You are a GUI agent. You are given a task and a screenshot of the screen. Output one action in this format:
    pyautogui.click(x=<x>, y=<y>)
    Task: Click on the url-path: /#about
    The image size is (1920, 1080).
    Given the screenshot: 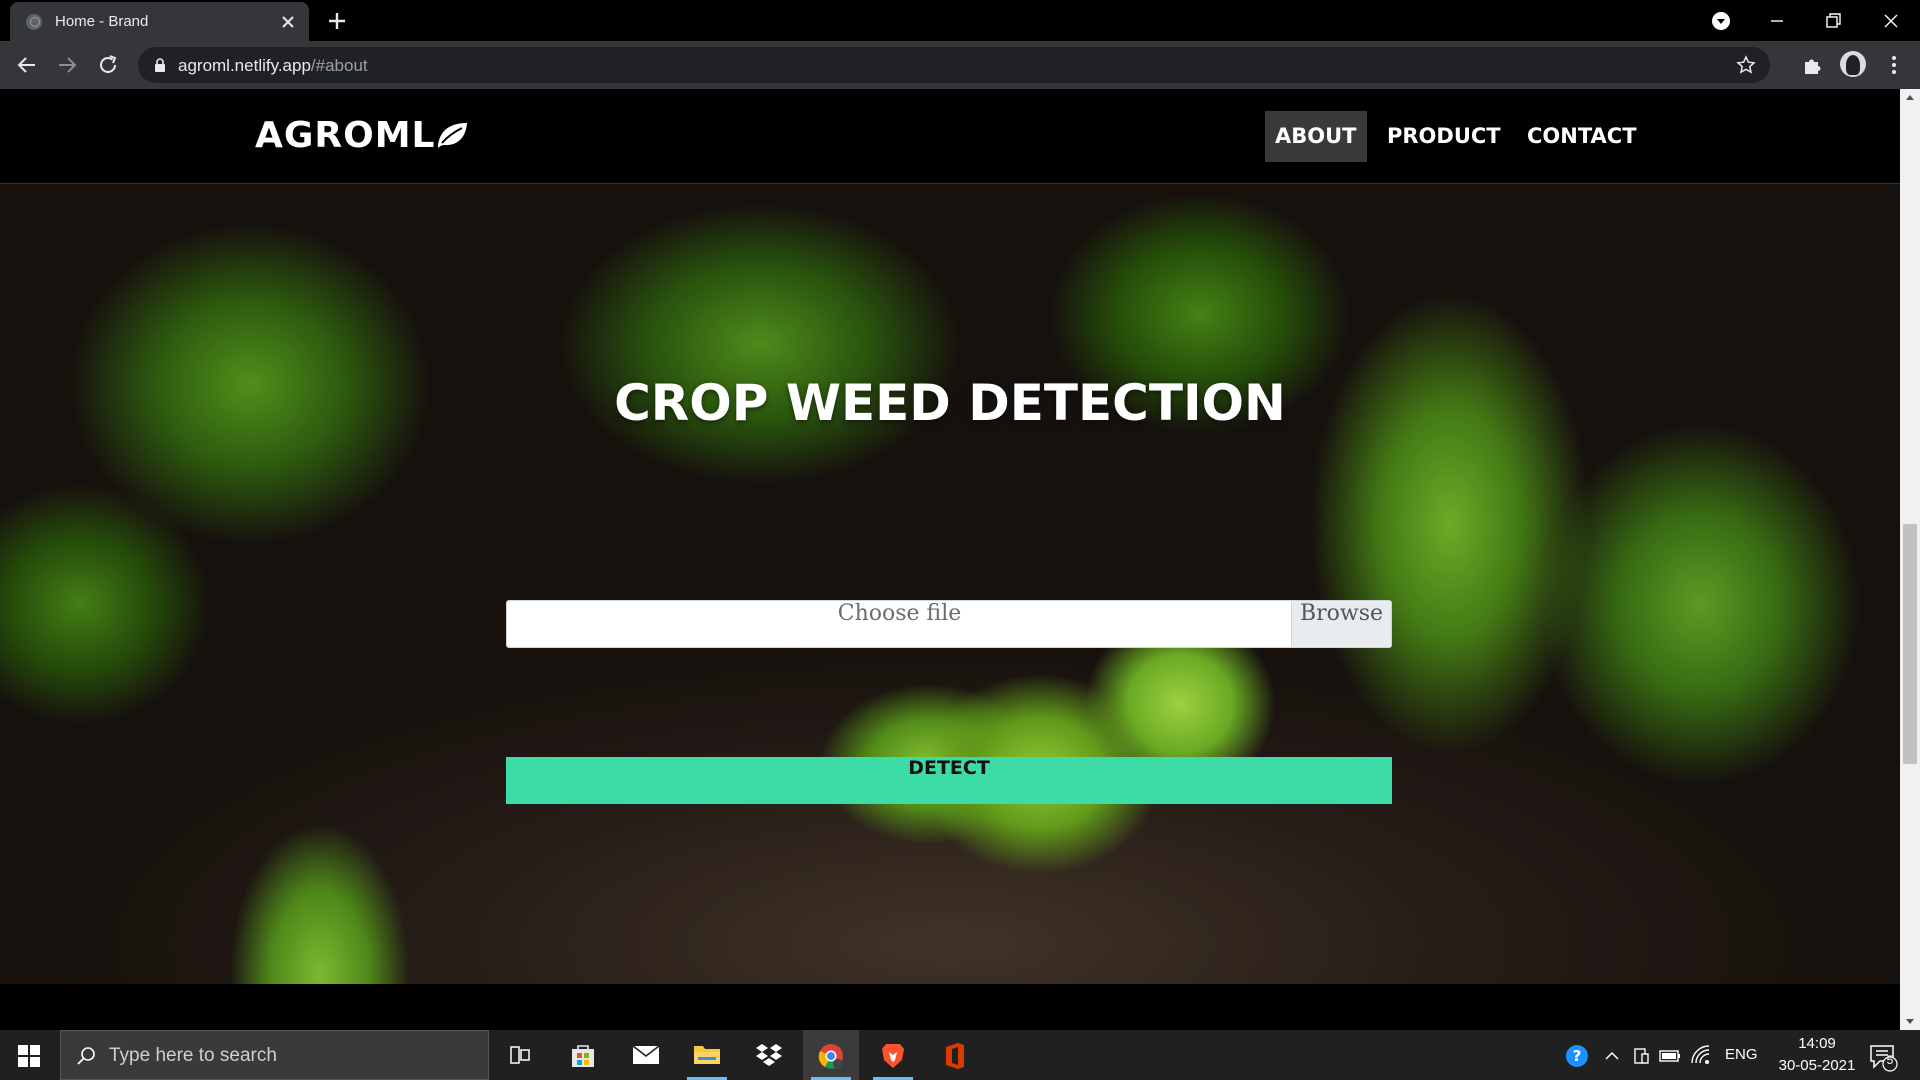 What is the action you would take?
    pyautogui.click(x=339, y=65)
    